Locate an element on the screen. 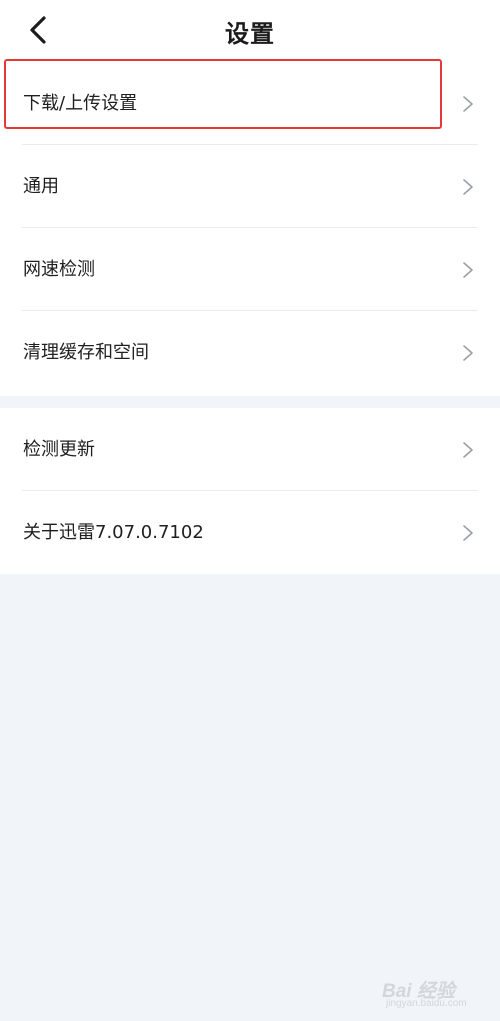 The height and width of the screenshot is (1021, 500). settings-item-label: 检测更新 is located at coordinates (59, 449).